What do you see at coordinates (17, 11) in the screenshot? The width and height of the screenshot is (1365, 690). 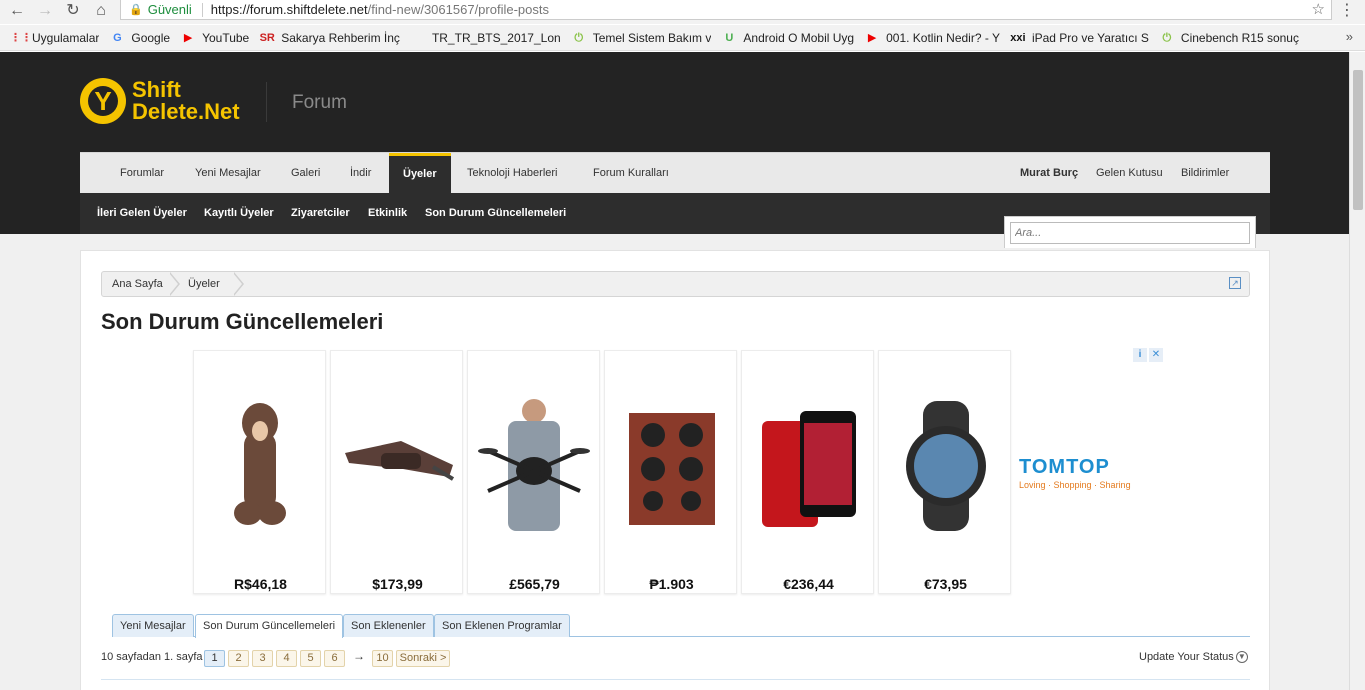 I see `back-arrow-icon: ←` at bounding box center [17, 11].